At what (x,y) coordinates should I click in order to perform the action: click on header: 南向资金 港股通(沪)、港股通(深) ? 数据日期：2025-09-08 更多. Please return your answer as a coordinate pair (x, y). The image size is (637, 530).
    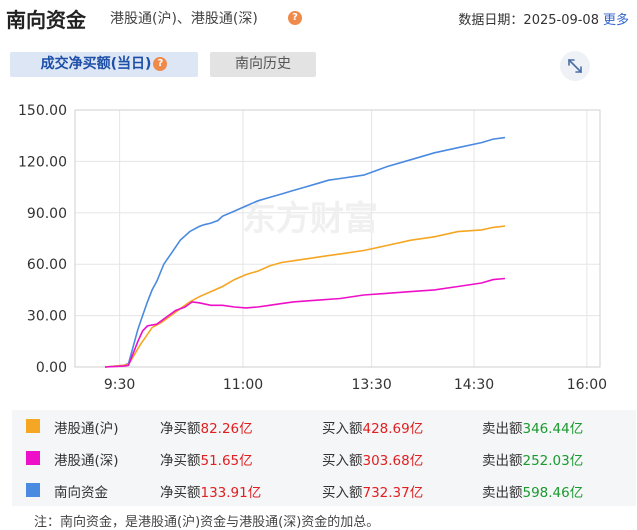
    Looking at the image, I should click on (318, 18).